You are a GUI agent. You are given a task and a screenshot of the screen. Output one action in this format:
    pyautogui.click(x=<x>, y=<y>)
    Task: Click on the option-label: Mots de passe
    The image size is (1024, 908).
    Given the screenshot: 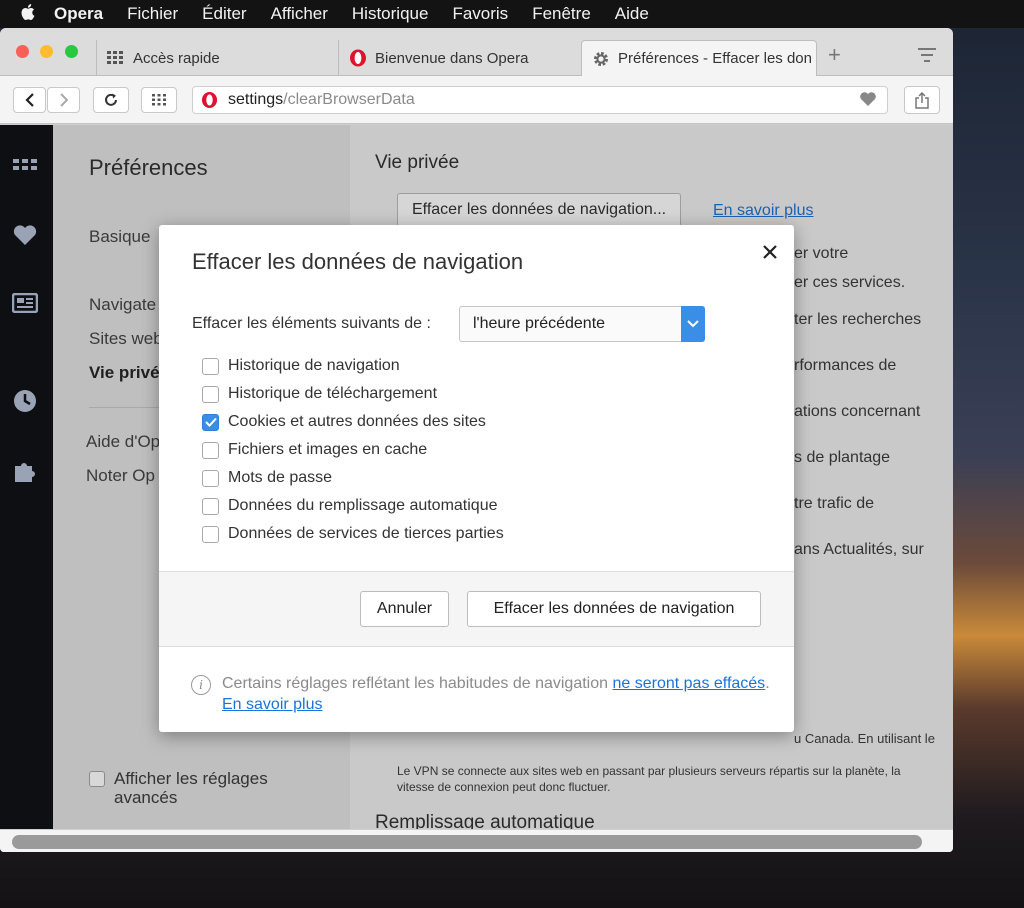 What is the action you would take?
    pyautogui.click(x=280, y=477)
    